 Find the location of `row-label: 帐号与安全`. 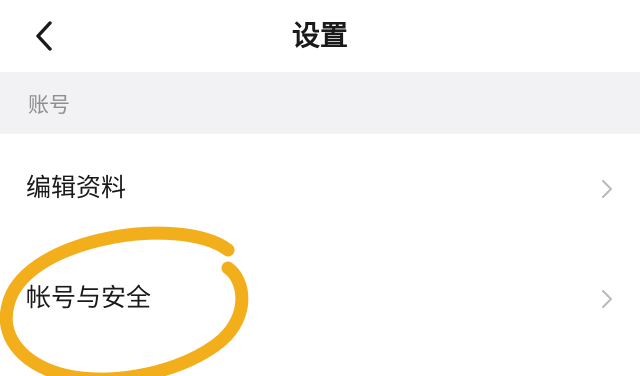

row-label: 帐号与安全 is located at coordinates (89, 297).